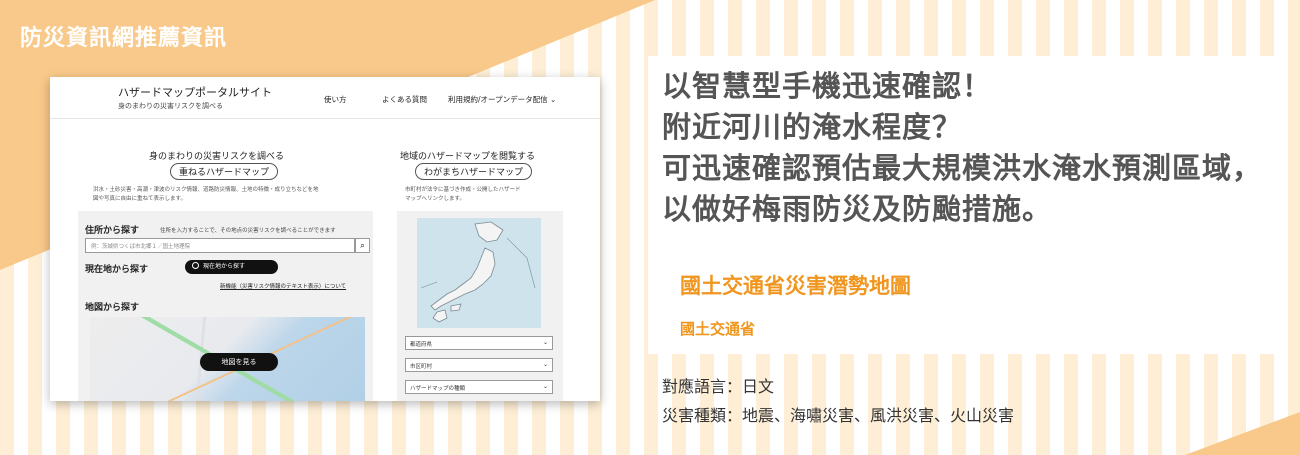  What do you see at coordinates (112, 308) in the screenshot?
I see `map-search-label: 地図から探す` at bounding box center [112, 308].